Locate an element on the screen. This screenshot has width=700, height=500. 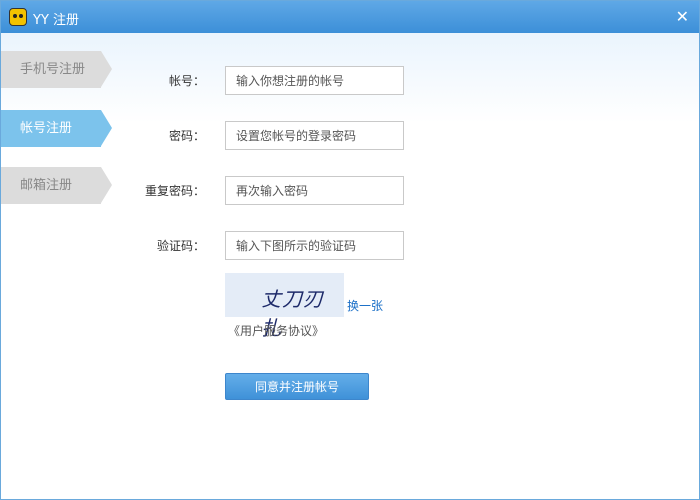
tab-phone-register: 手机号注册 is located at coordinates (56, 69).